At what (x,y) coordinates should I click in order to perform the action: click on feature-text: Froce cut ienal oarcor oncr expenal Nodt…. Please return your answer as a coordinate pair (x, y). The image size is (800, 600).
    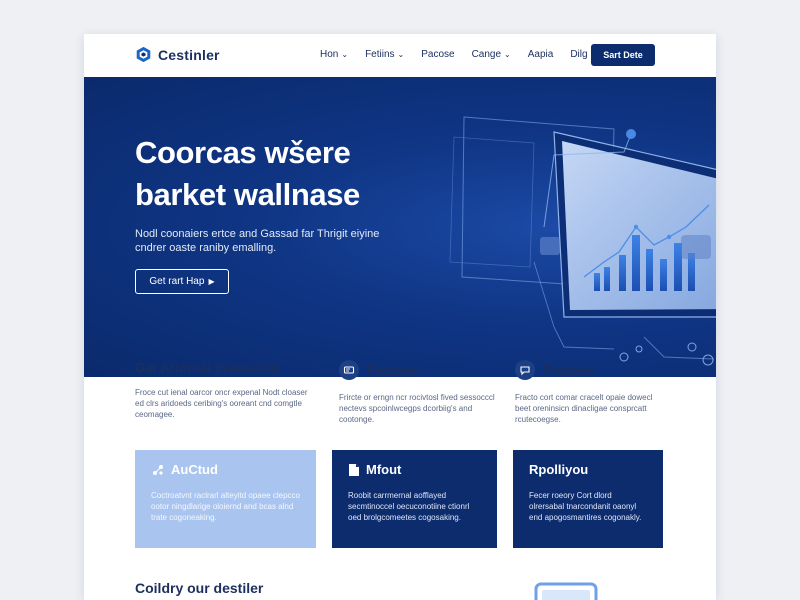
    Looking at the image, I should click on (221, 403).